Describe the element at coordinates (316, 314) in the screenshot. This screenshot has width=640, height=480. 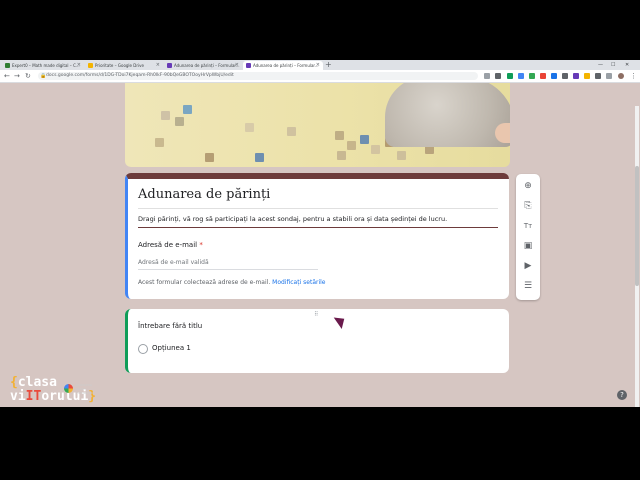
I see `drag-handle-icon: ⠿` at that location.